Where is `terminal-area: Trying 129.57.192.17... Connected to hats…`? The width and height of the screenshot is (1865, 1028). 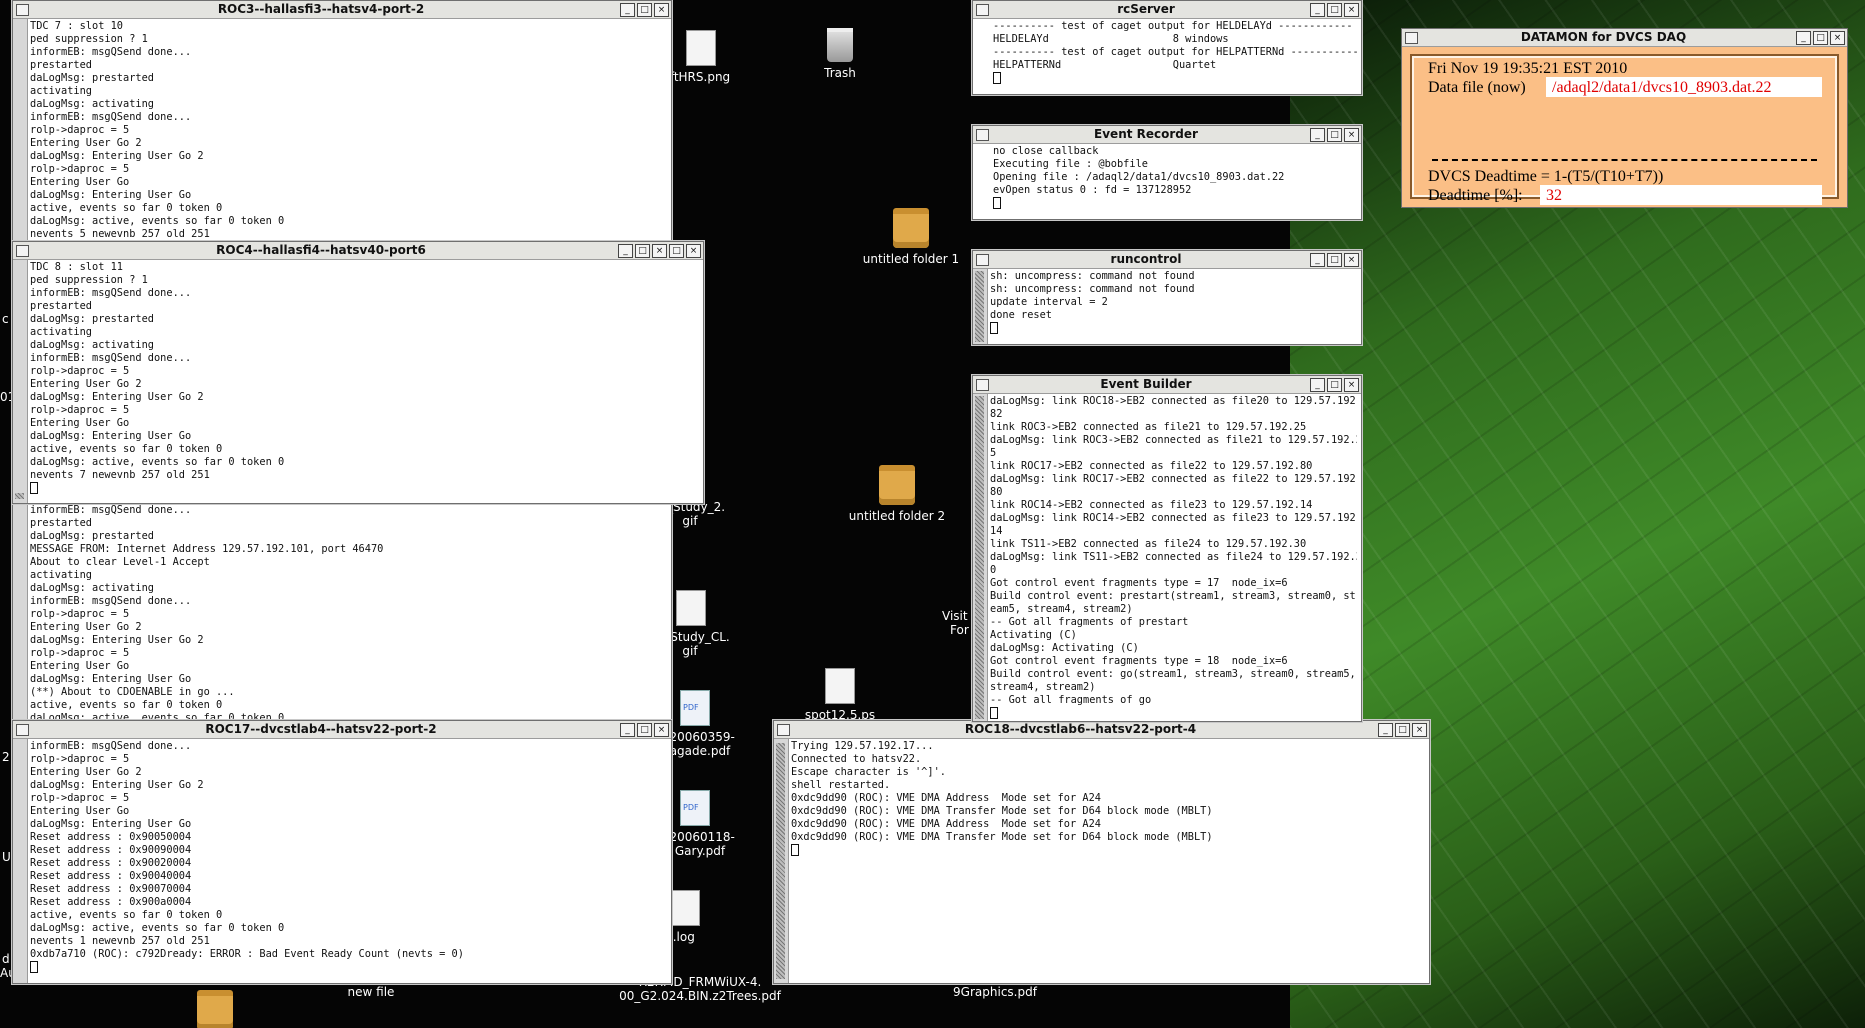
terminal-area: Trying 129.57.192.17... Connected to hats… is located at coordinates (1101, 861).